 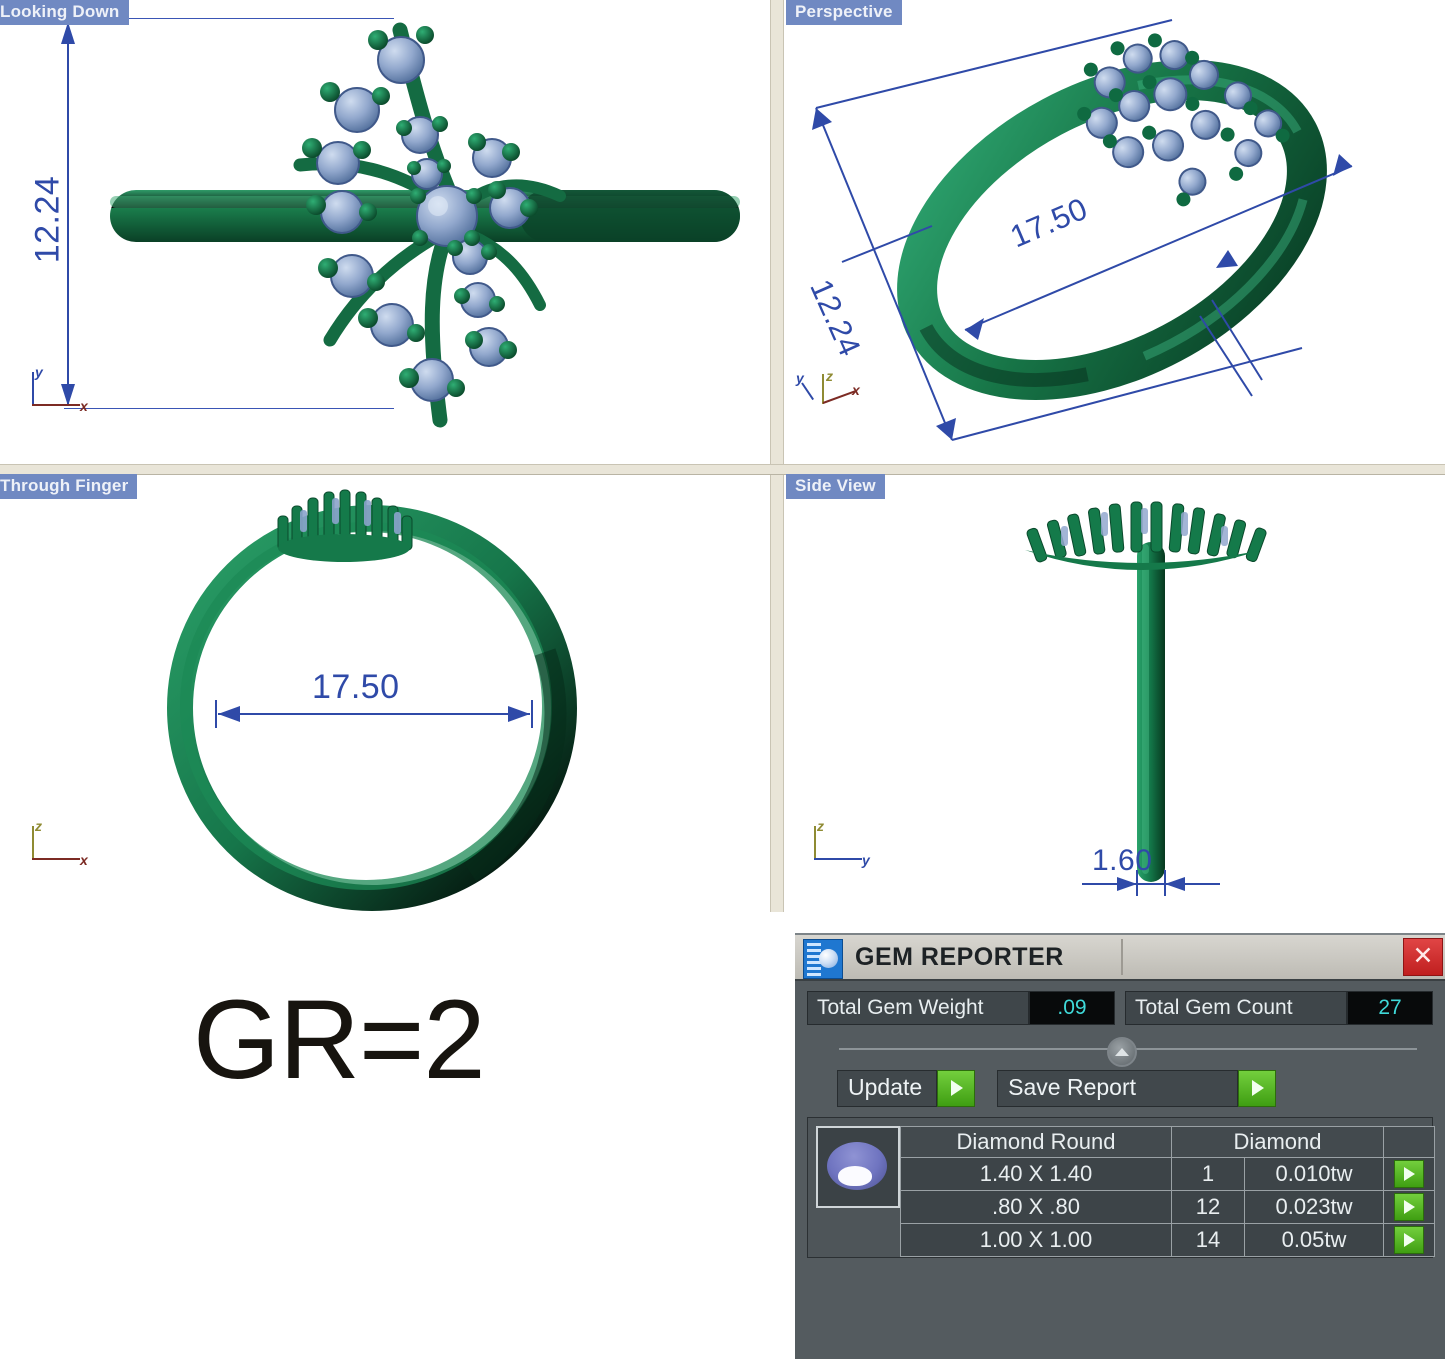 I want to click on dimension-value-1-60: 1.60, so click(x=1122, y=860).